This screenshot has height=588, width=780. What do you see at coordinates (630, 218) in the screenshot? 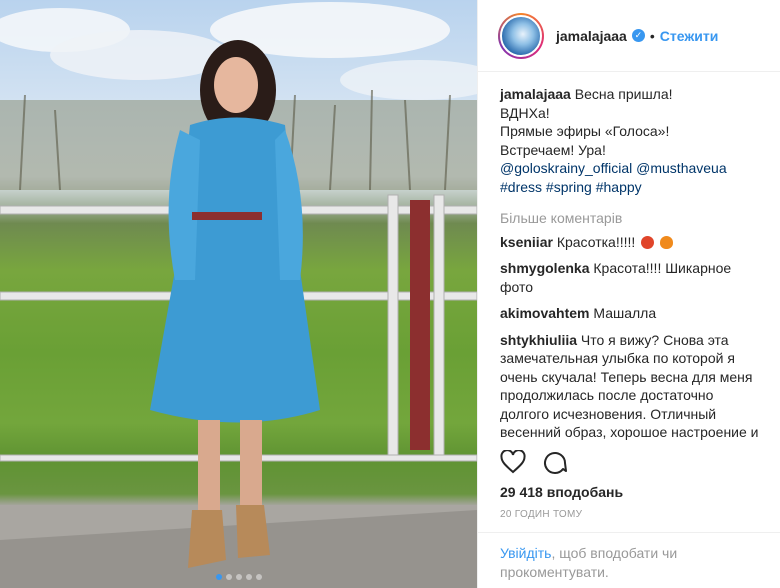
I see `load-more-comments-button: Більше коментарів` at bounding box center [630, 218].